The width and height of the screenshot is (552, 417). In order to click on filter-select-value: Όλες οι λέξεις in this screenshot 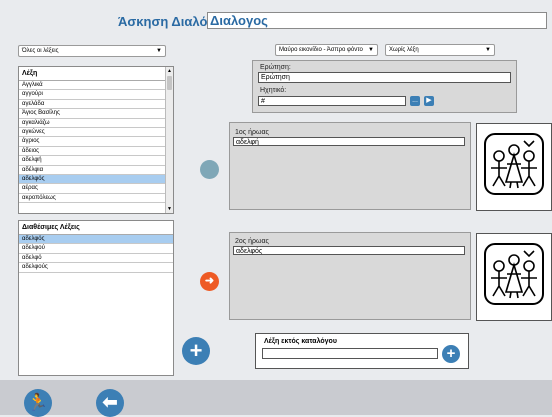, I will do `click(40, 51)`.